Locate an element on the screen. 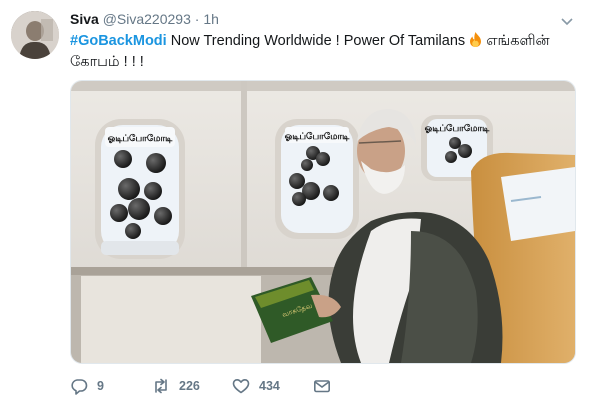 The image size is (589, 409). window-left: ஓடிப்போமோடி is located at coordinates (140, 189).